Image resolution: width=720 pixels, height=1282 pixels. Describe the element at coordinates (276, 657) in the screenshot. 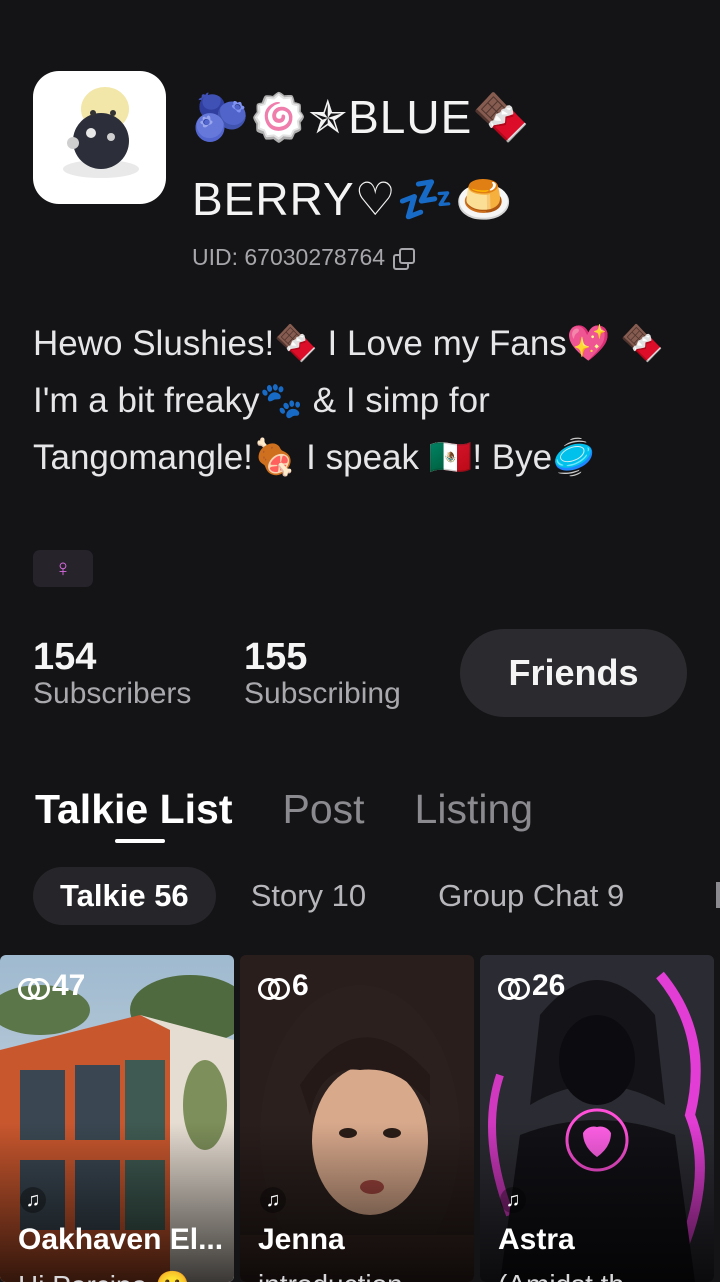

I see `subscribing-count: 155` at that location.